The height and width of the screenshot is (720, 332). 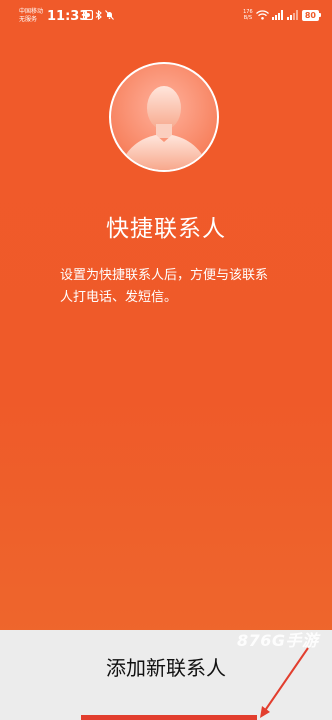 I want to click on annotation-arrow-icon, so click(x=284, y=682).